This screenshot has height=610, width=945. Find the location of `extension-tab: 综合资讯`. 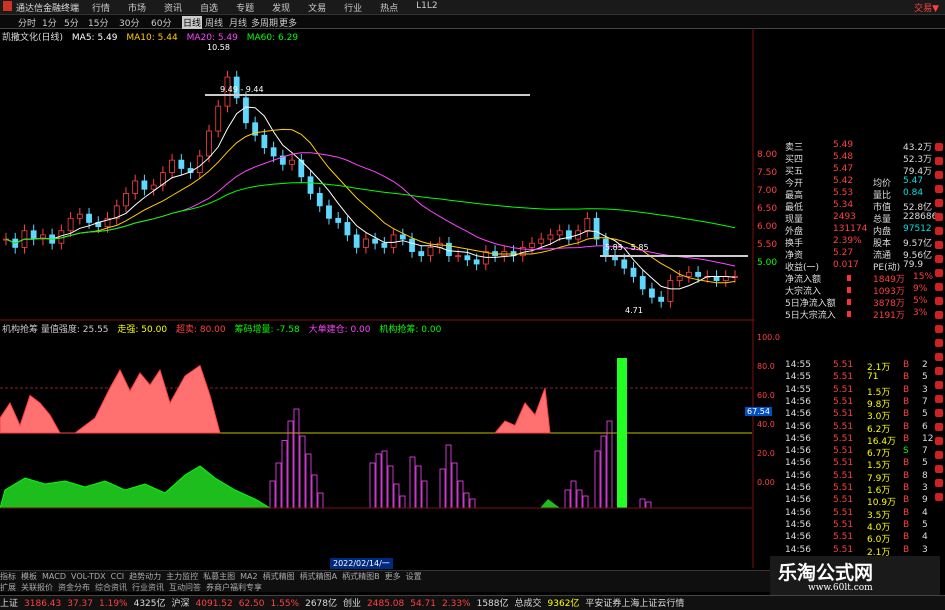

extension-tab: 综合资讯 is located at coordinates (111, 587).